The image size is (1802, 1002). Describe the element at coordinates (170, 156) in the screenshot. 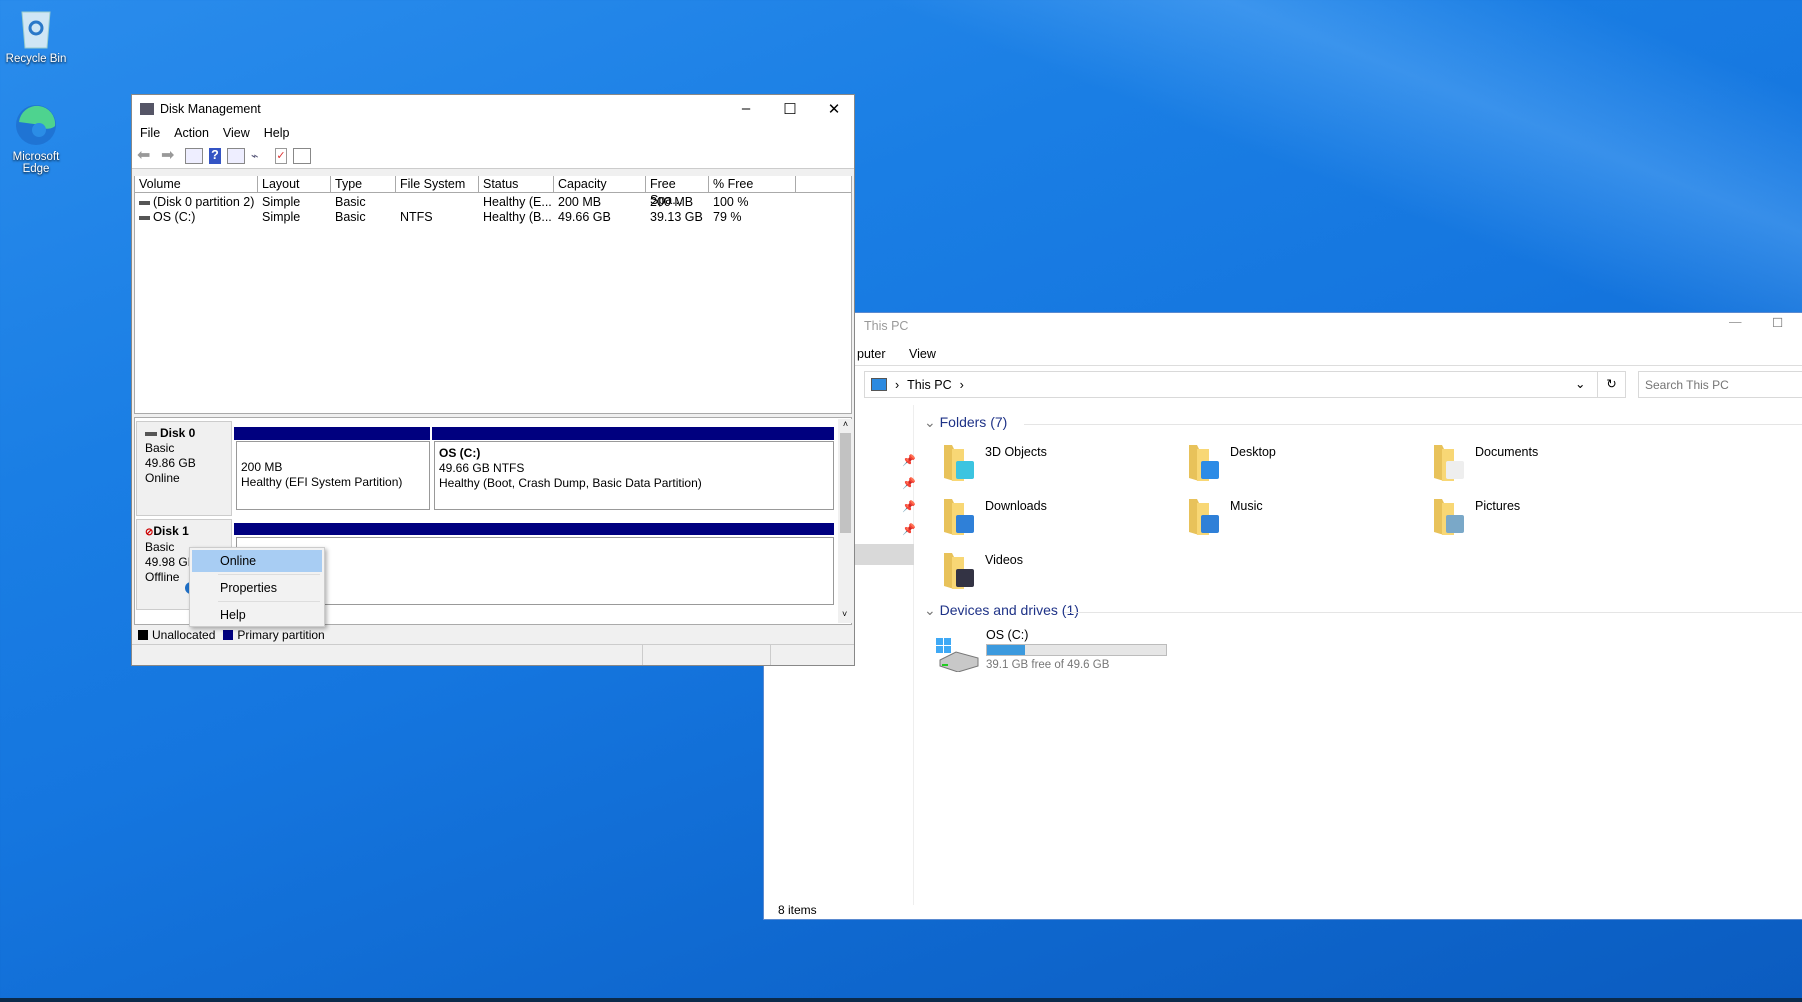

I see `forward-icon: ➡` at that location.